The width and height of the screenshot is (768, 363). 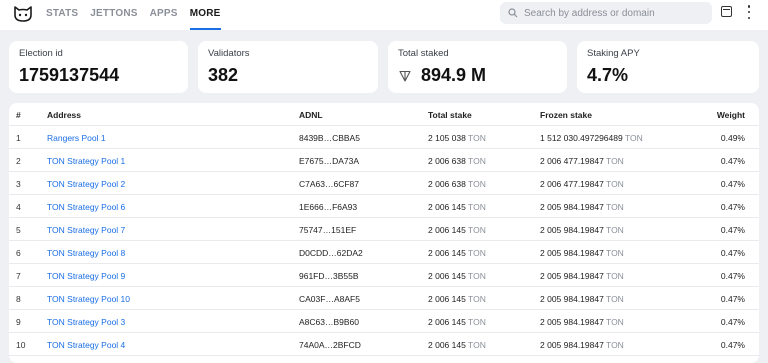 What do you see at coordinates (513, 13) in the screenshot?
I see `search-icon` at bounding box center [513, 13].